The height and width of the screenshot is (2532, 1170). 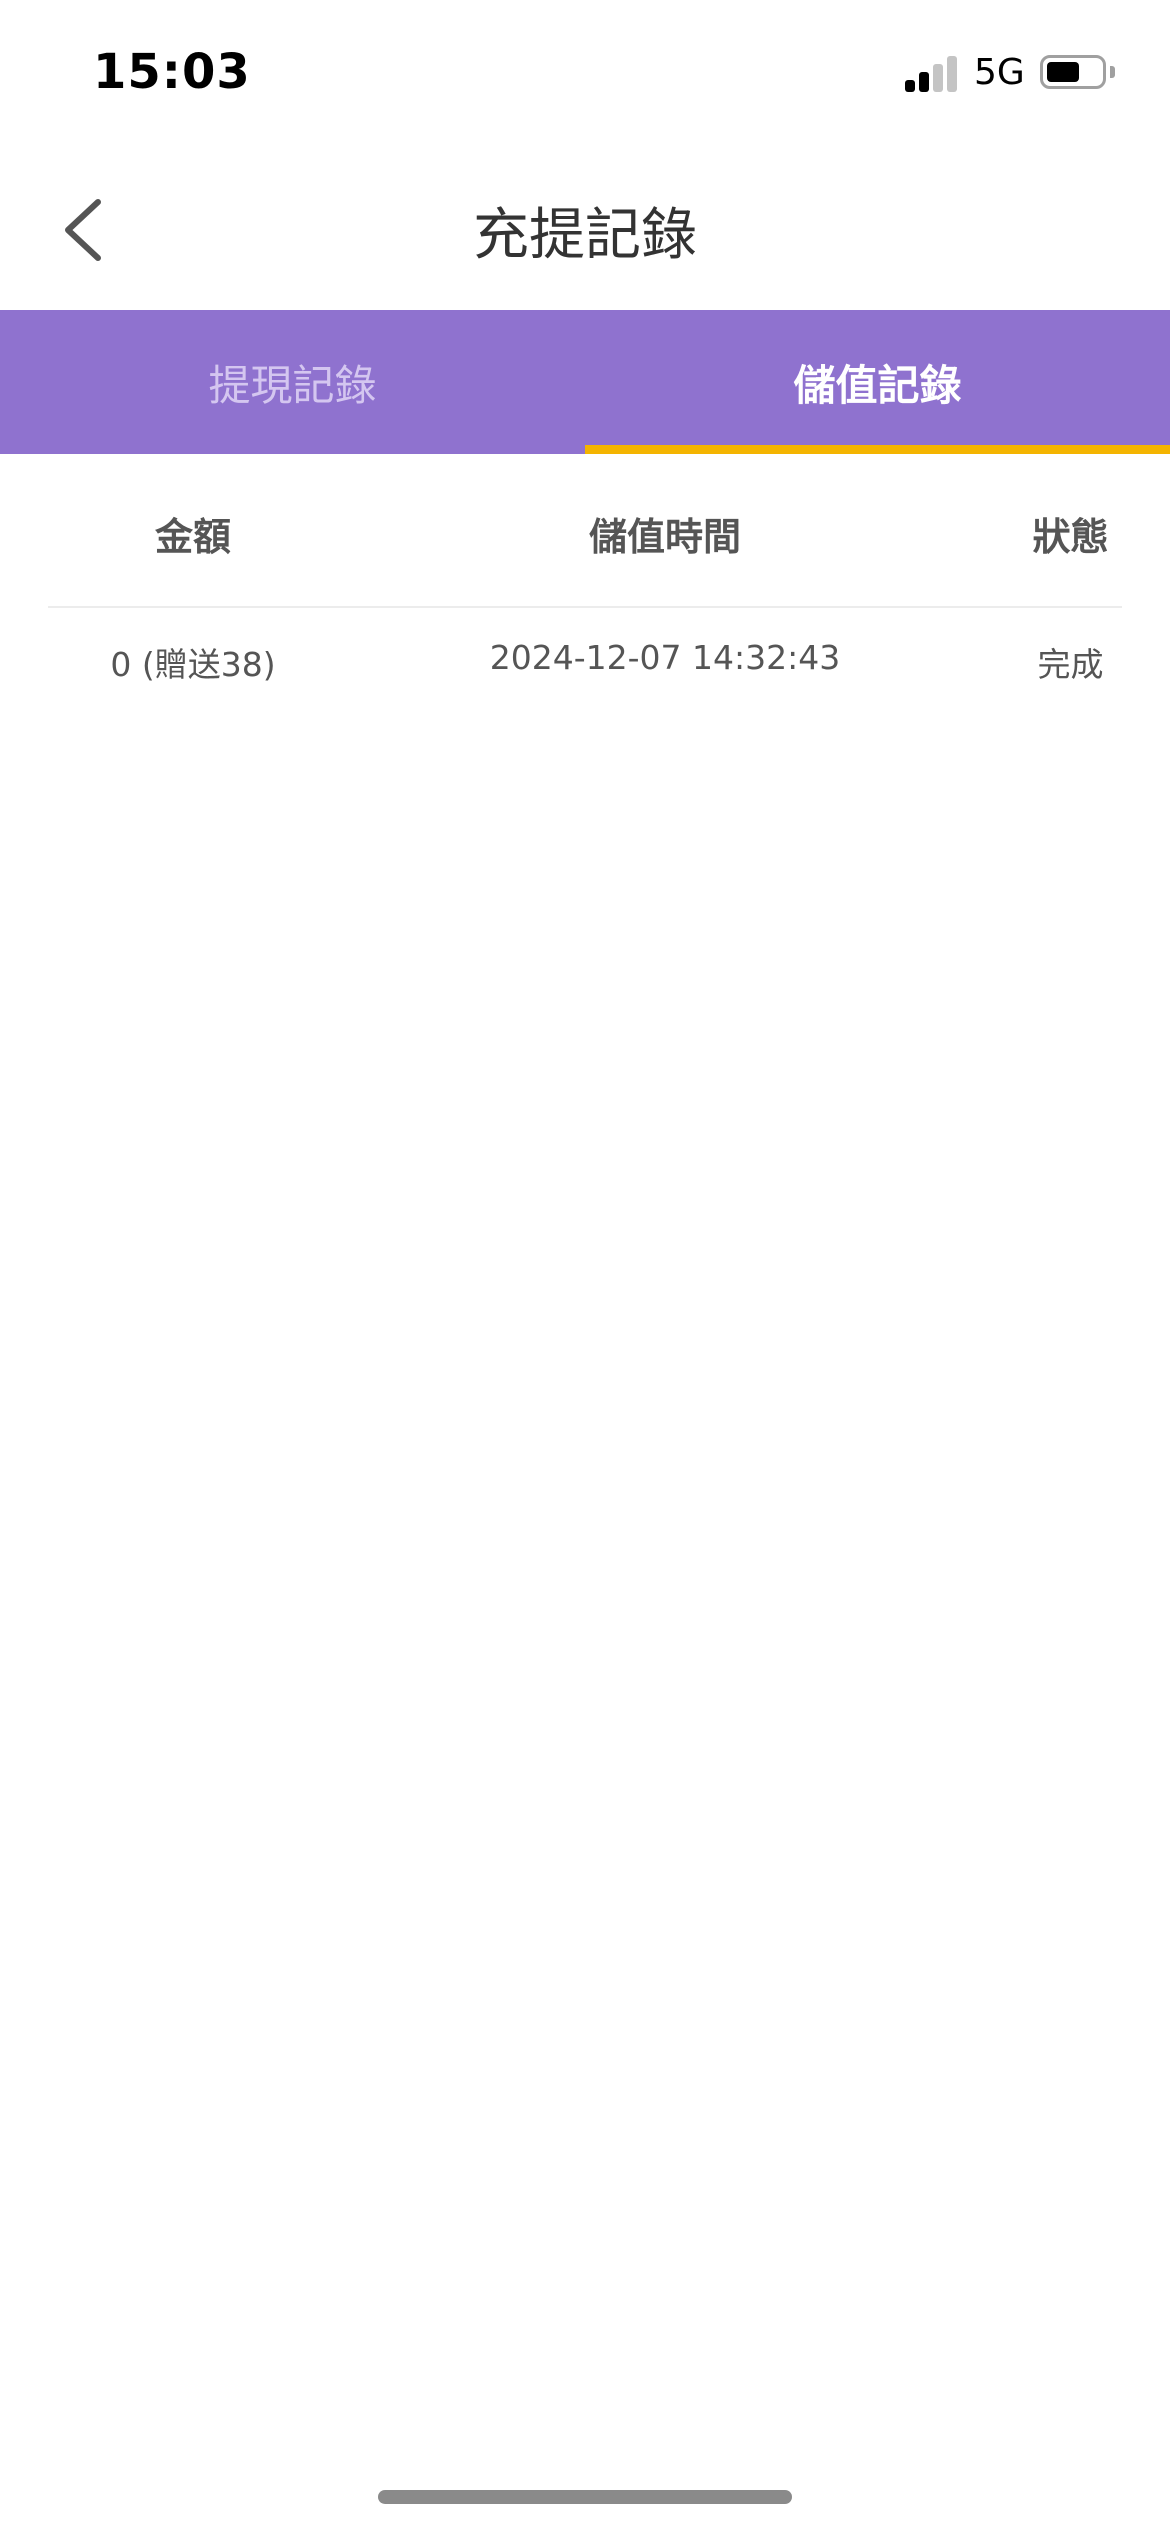 What do you see at coordinates (585, 531) in the screenshot?
I see `table-header: 金額 儲值時間 狀態` at bounding box center [585, 531].